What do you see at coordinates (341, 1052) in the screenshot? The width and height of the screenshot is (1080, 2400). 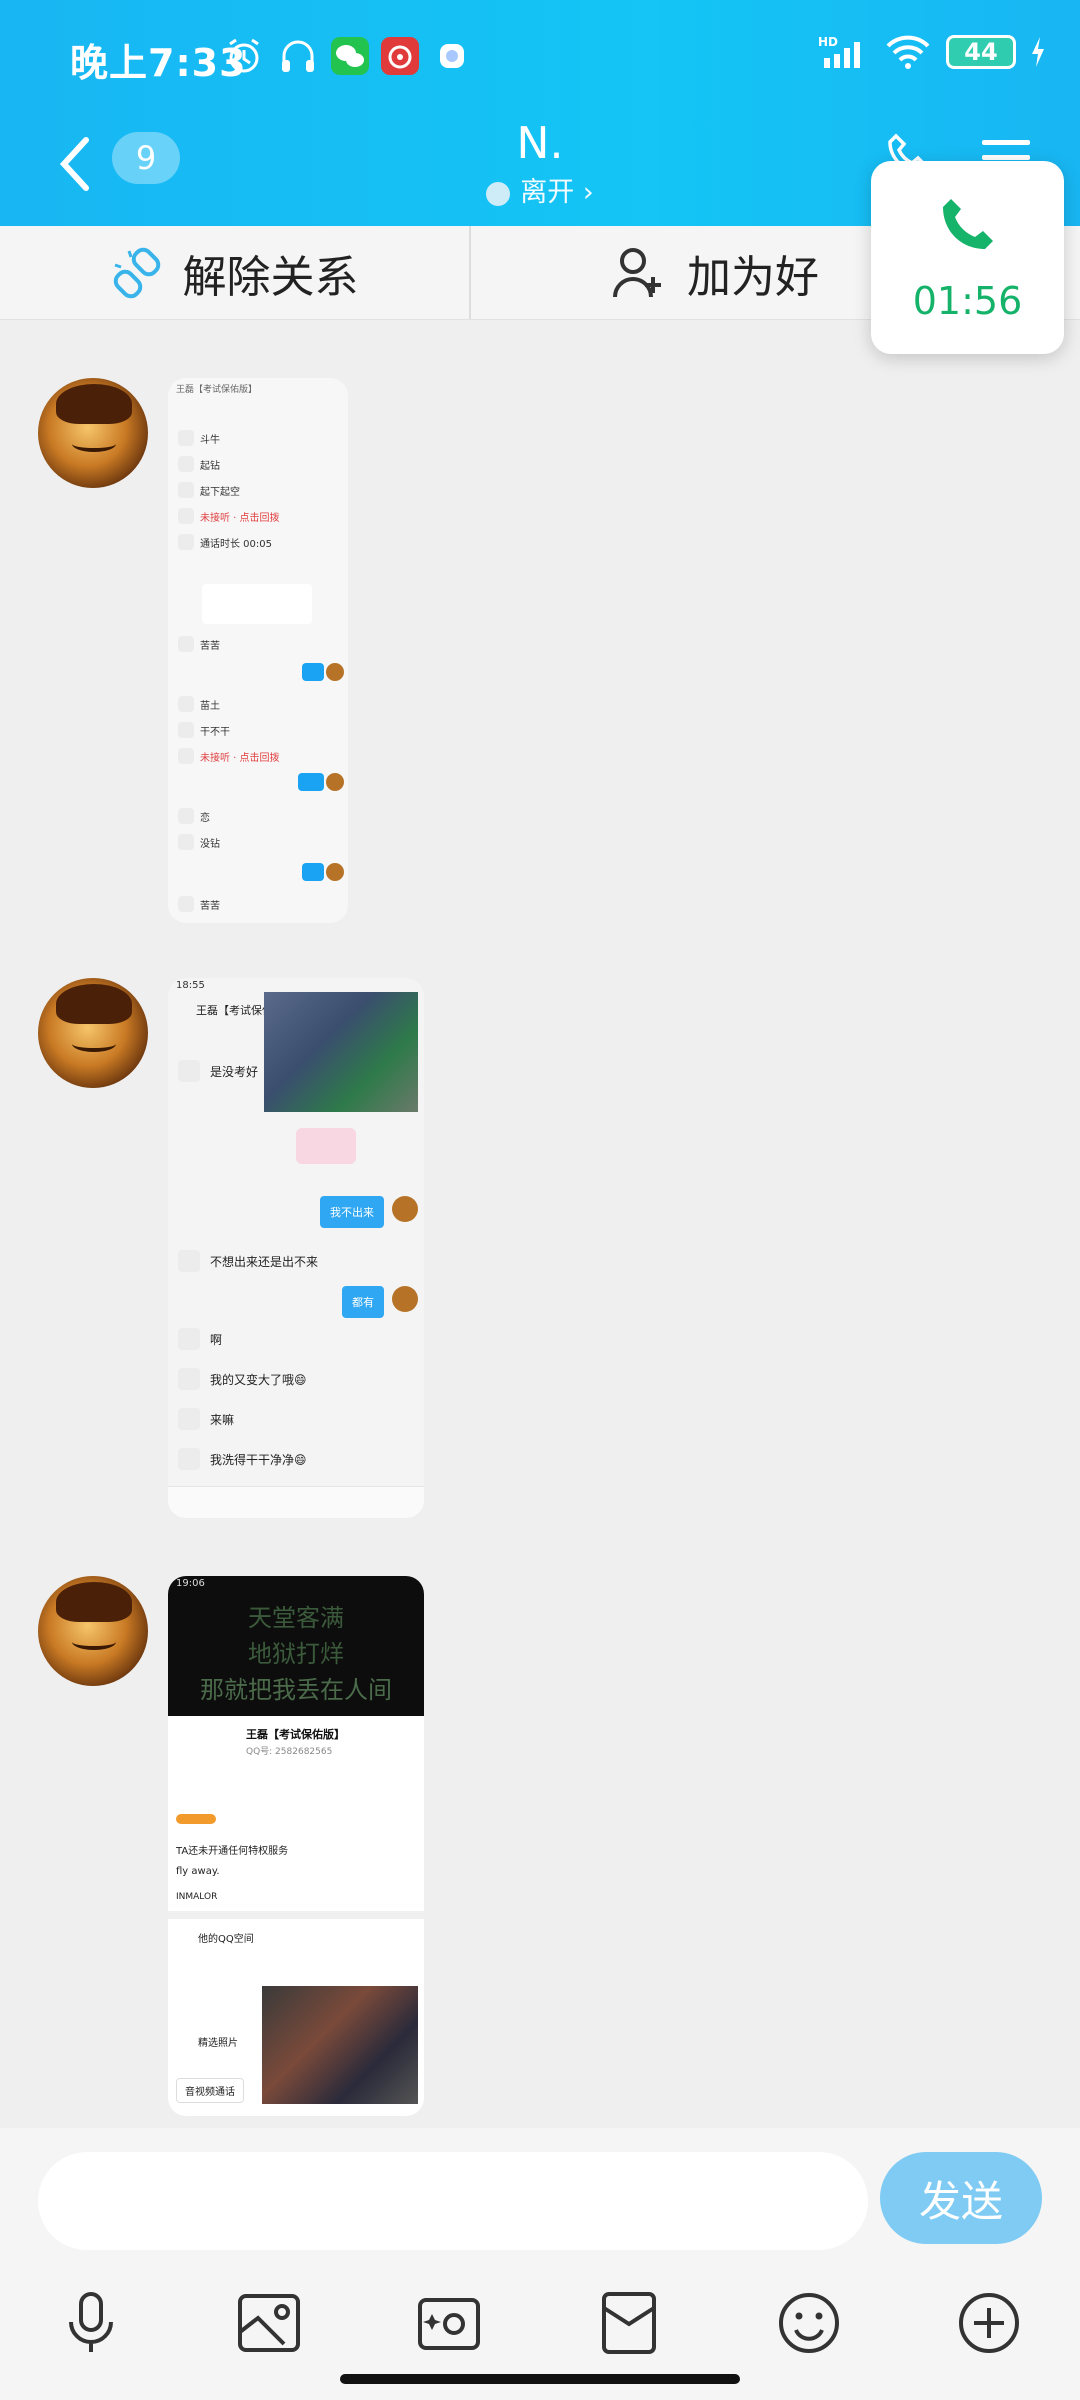 I see `thumb-pixelated-image` at bounding box center [341, 1052].